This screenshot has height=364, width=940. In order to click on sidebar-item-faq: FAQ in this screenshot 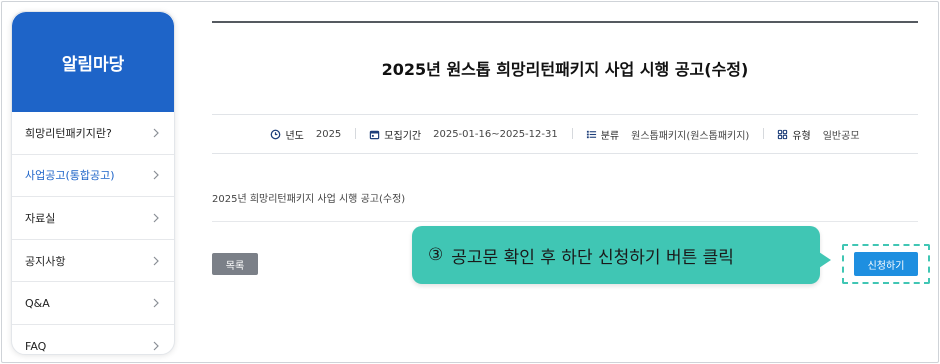, I will do `click(93, 339)`.